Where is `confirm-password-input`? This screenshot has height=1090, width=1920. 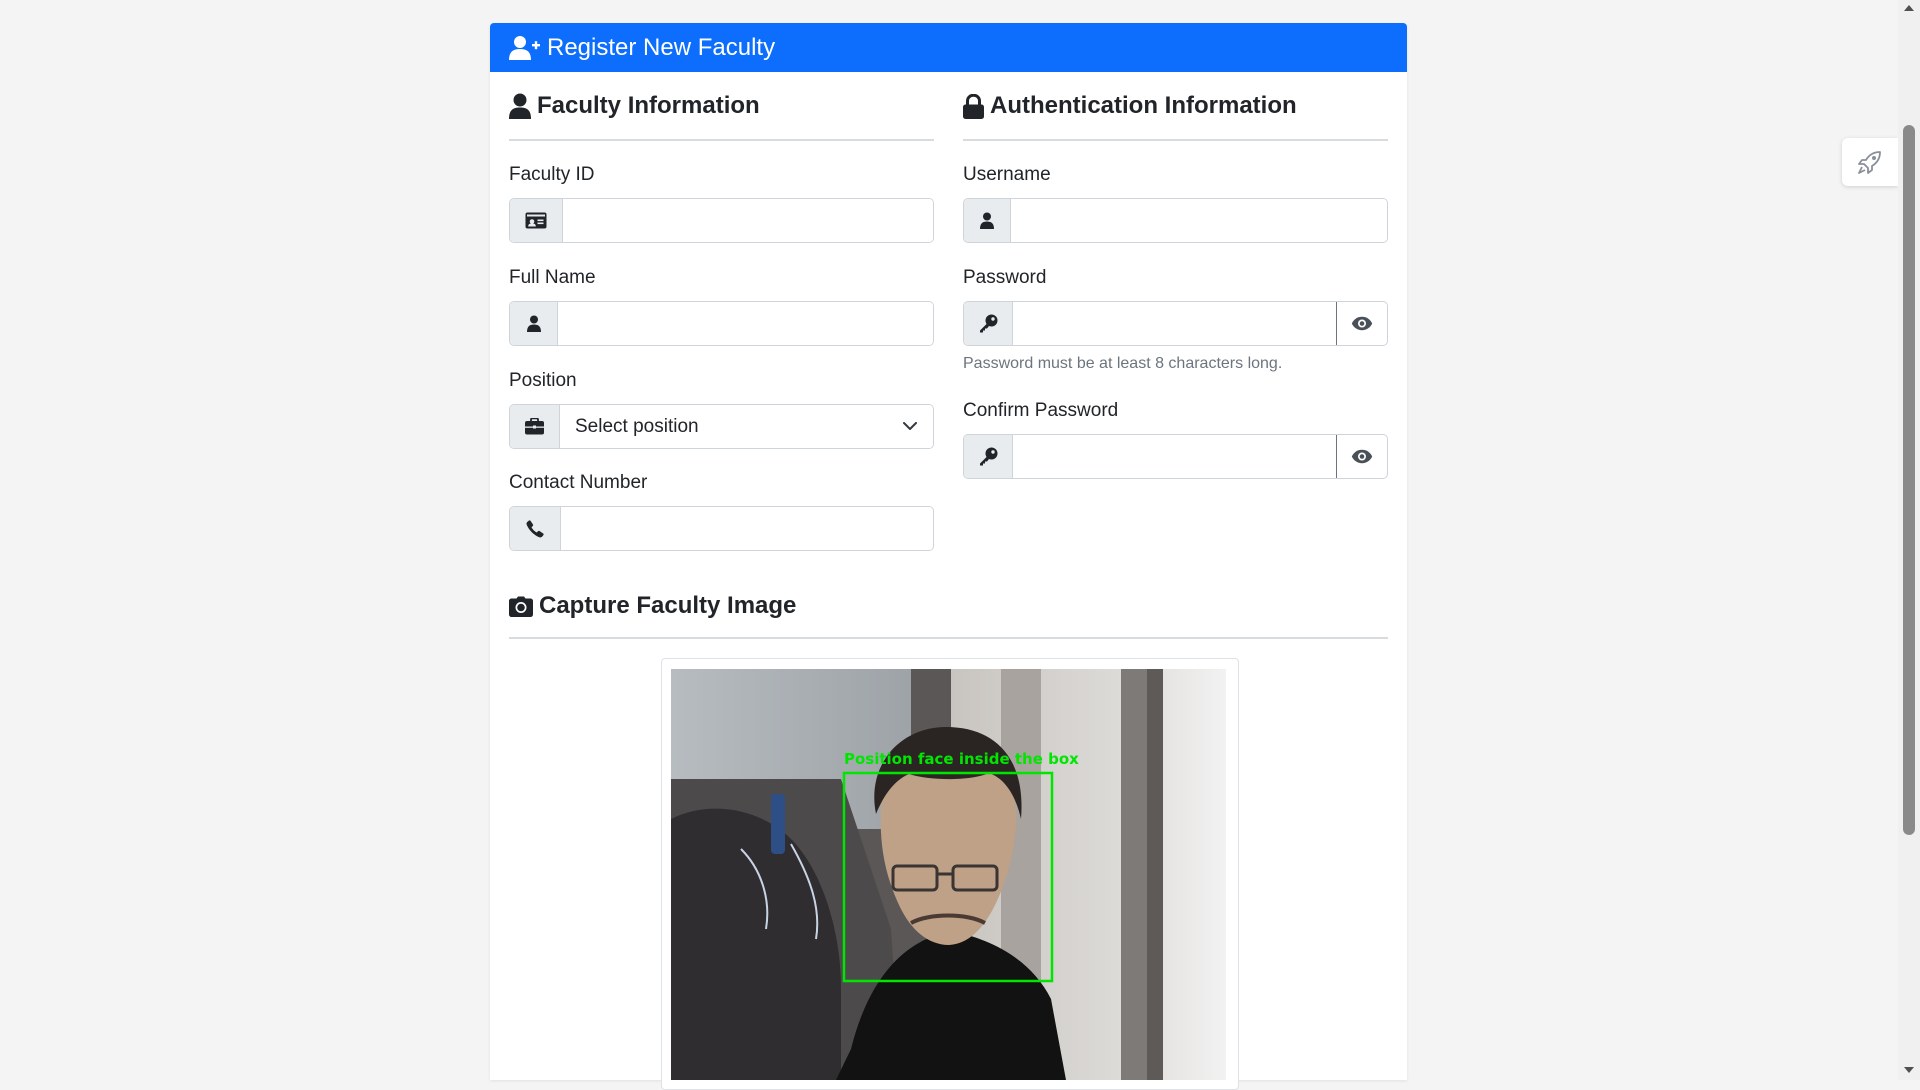
confirm-password-input is located at coordinates (1174, 456).